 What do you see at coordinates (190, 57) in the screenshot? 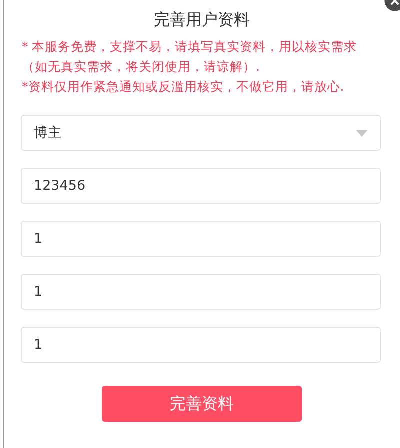
I see `notice-text: * 本服务免费，支撑不易，请填写真实资料，用以核实需求（如无真实需求，将关闭使用，请谅解）.` at bounding box center [190, 57].